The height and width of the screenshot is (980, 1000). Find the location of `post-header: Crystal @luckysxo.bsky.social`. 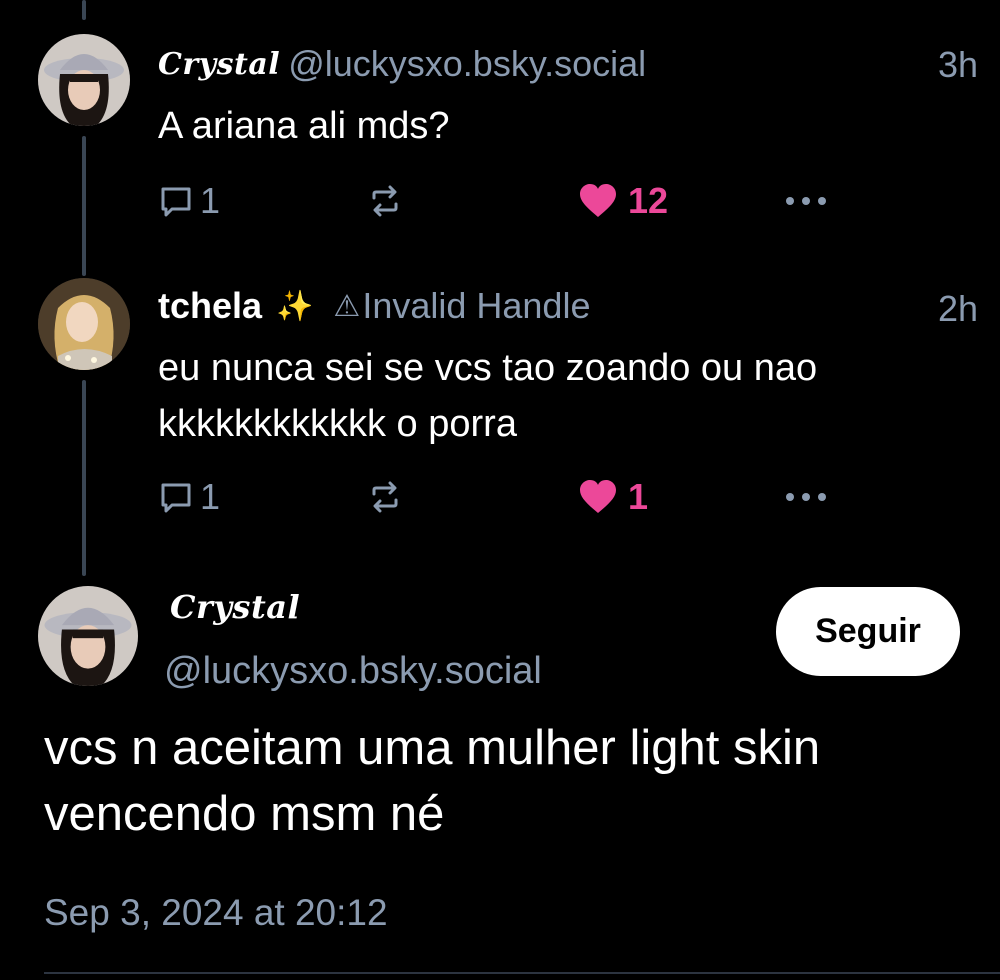

post-header: Crystal @luckysxo.bsky.social is located at coordinates (402, 64).